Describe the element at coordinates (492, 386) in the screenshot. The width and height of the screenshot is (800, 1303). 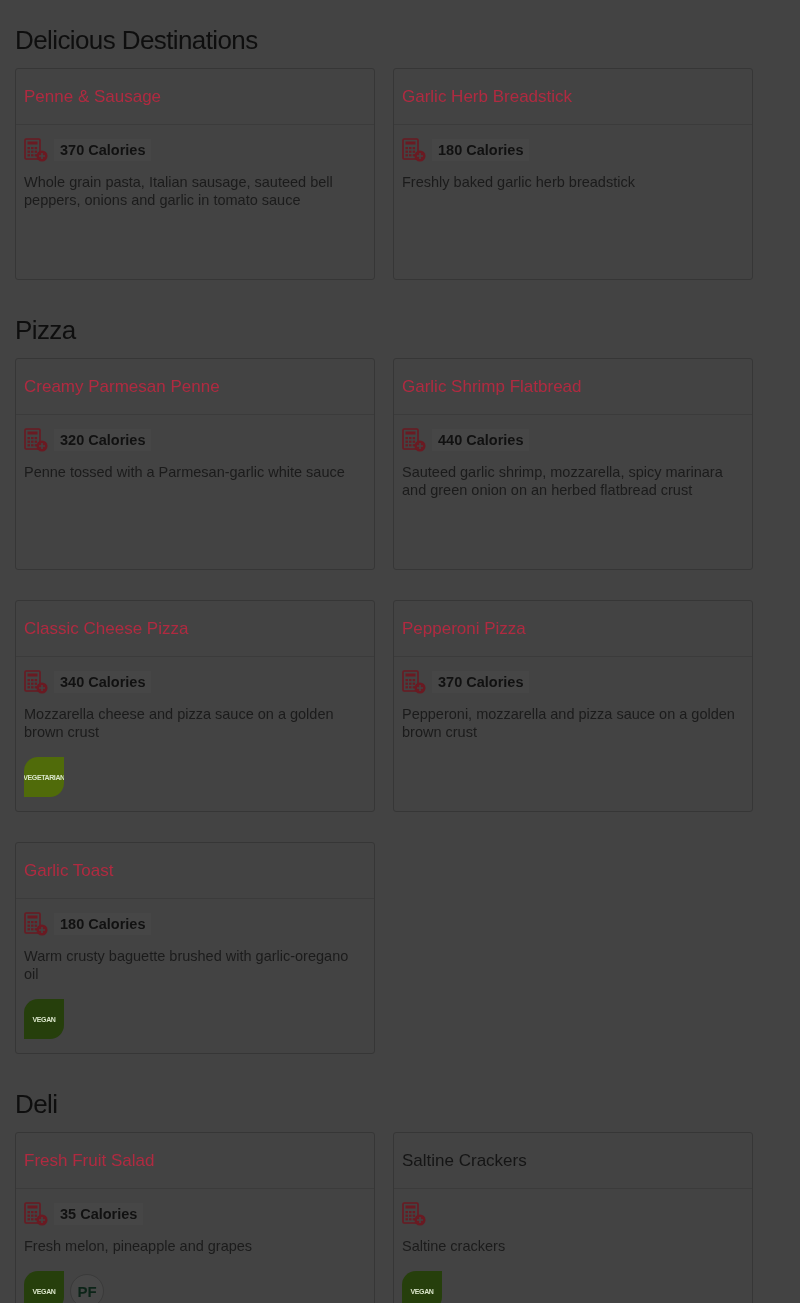
I see `item-title-link: Garlic Shrimp Flatbread` at that location.